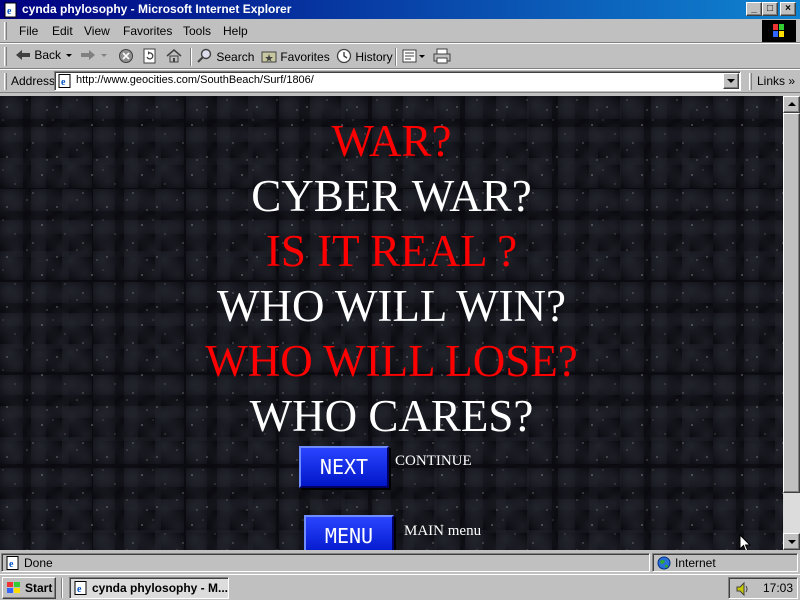 This screenshot has height=600, width=800. I want to click on zone-text: Internet, so click(695, 563).